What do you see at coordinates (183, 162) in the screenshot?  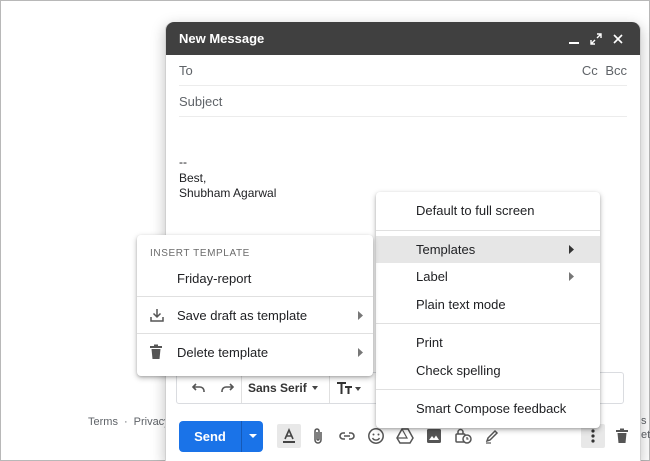 I see `signature-line: --` at bounding box center [183, 162].